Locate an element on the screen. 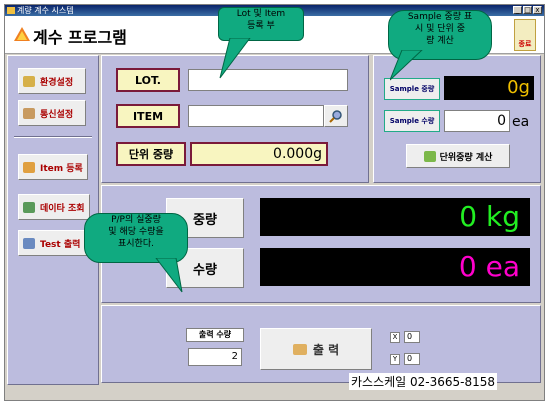 This screenshot has width=550, height=405. app-logo-icon is located at coordinates (22, 34).